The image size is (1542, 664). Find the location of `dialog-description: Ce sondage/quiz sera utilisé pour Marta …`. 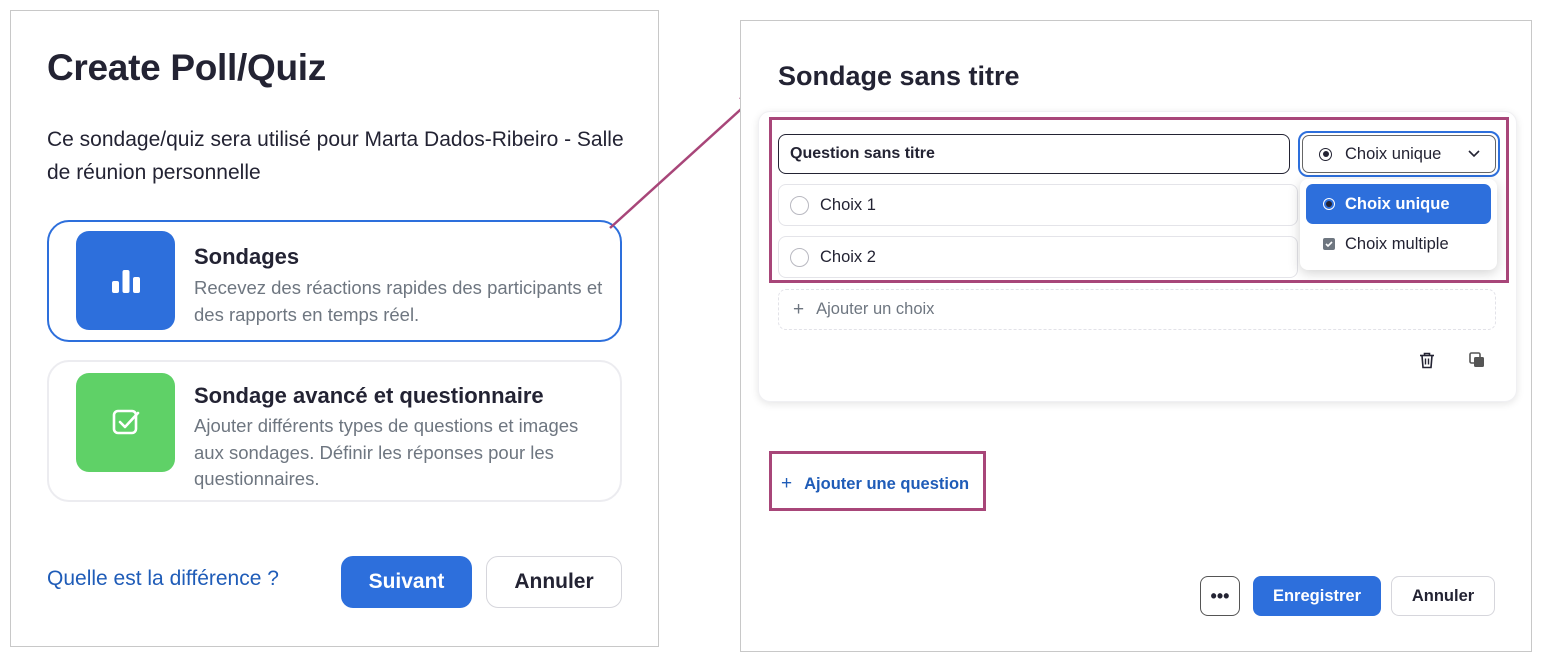

dialog-description: Ce sondage/quiz sera utilisé pour Marta … is located at coordinates (335, 156).